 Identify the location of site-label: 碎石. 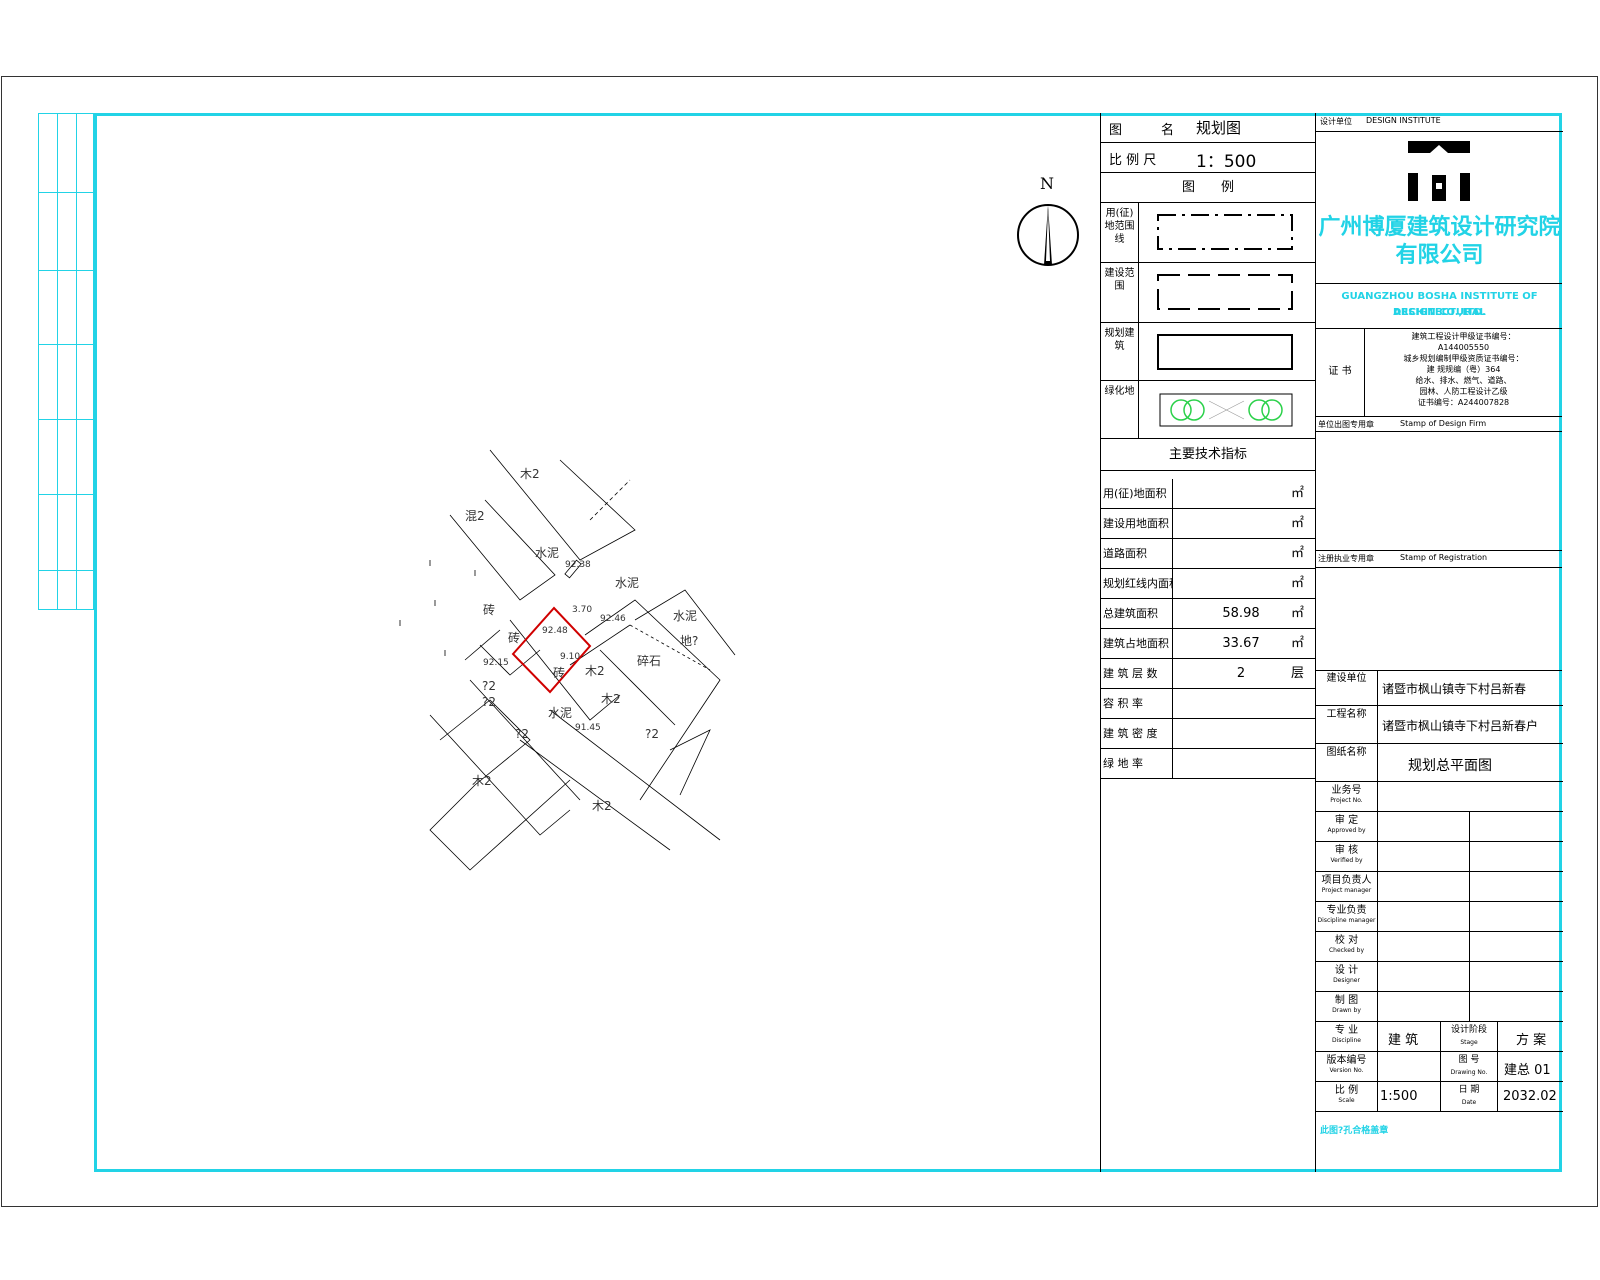
(649, 660).